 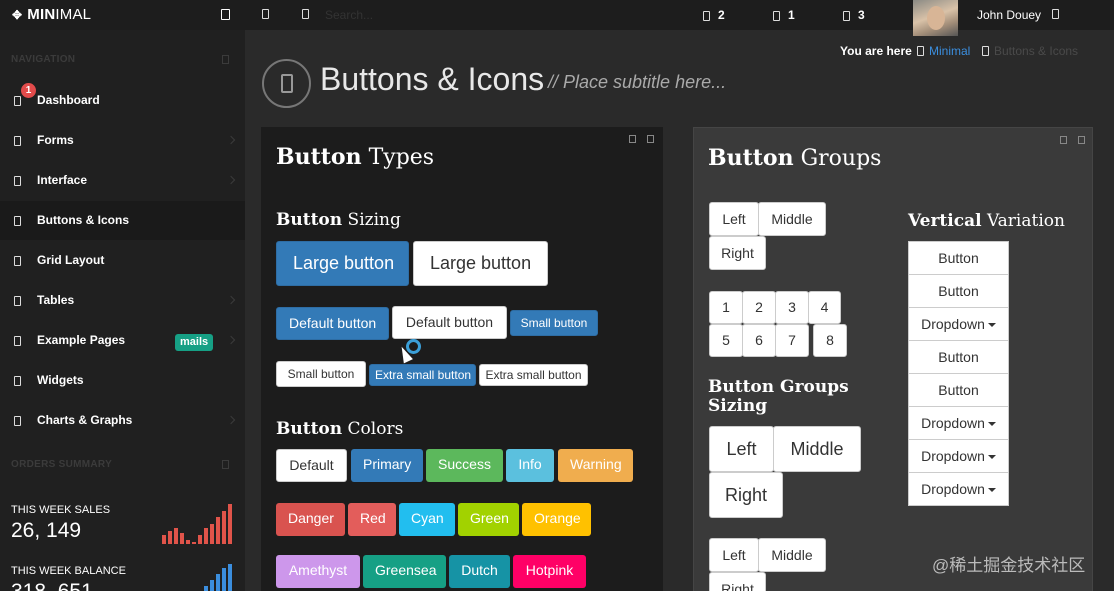 I want to click on search-icon, so click(x=305, y=14).